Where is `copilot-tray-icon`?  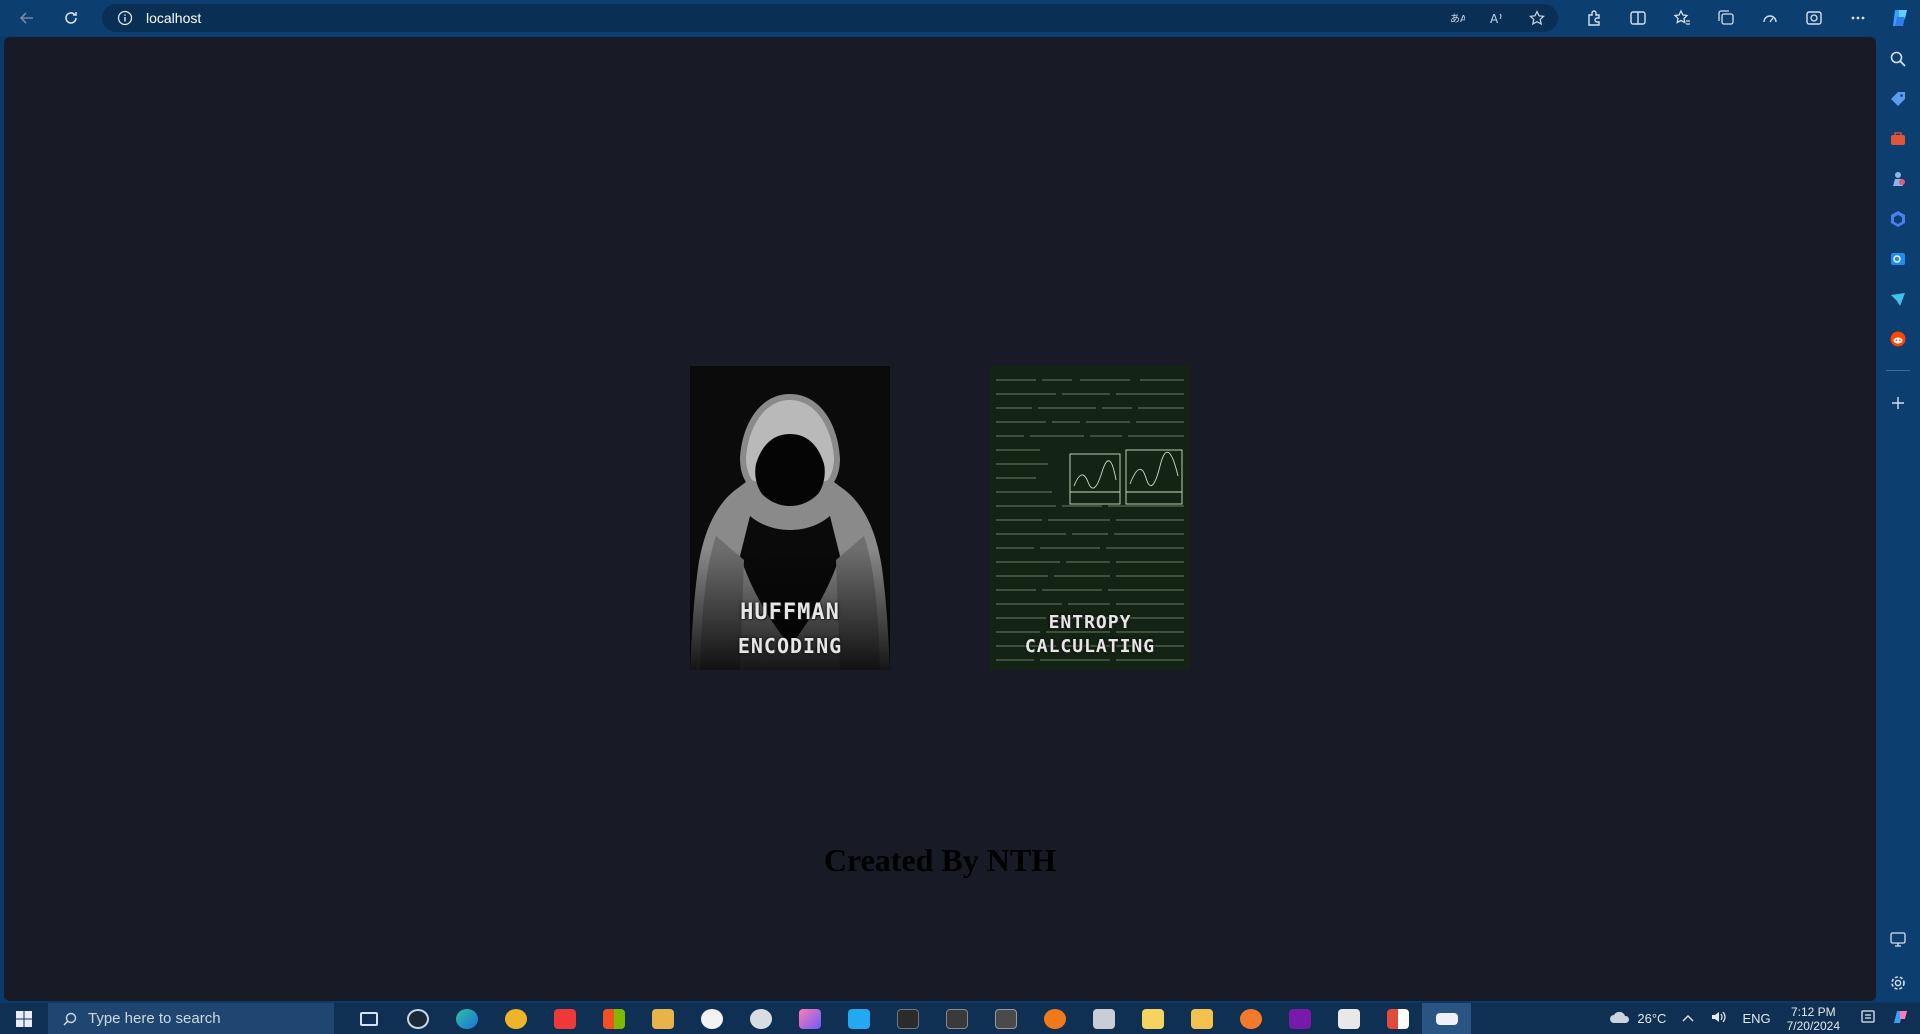
copilot-tray-icon is located at coordinates (1901, 1018).